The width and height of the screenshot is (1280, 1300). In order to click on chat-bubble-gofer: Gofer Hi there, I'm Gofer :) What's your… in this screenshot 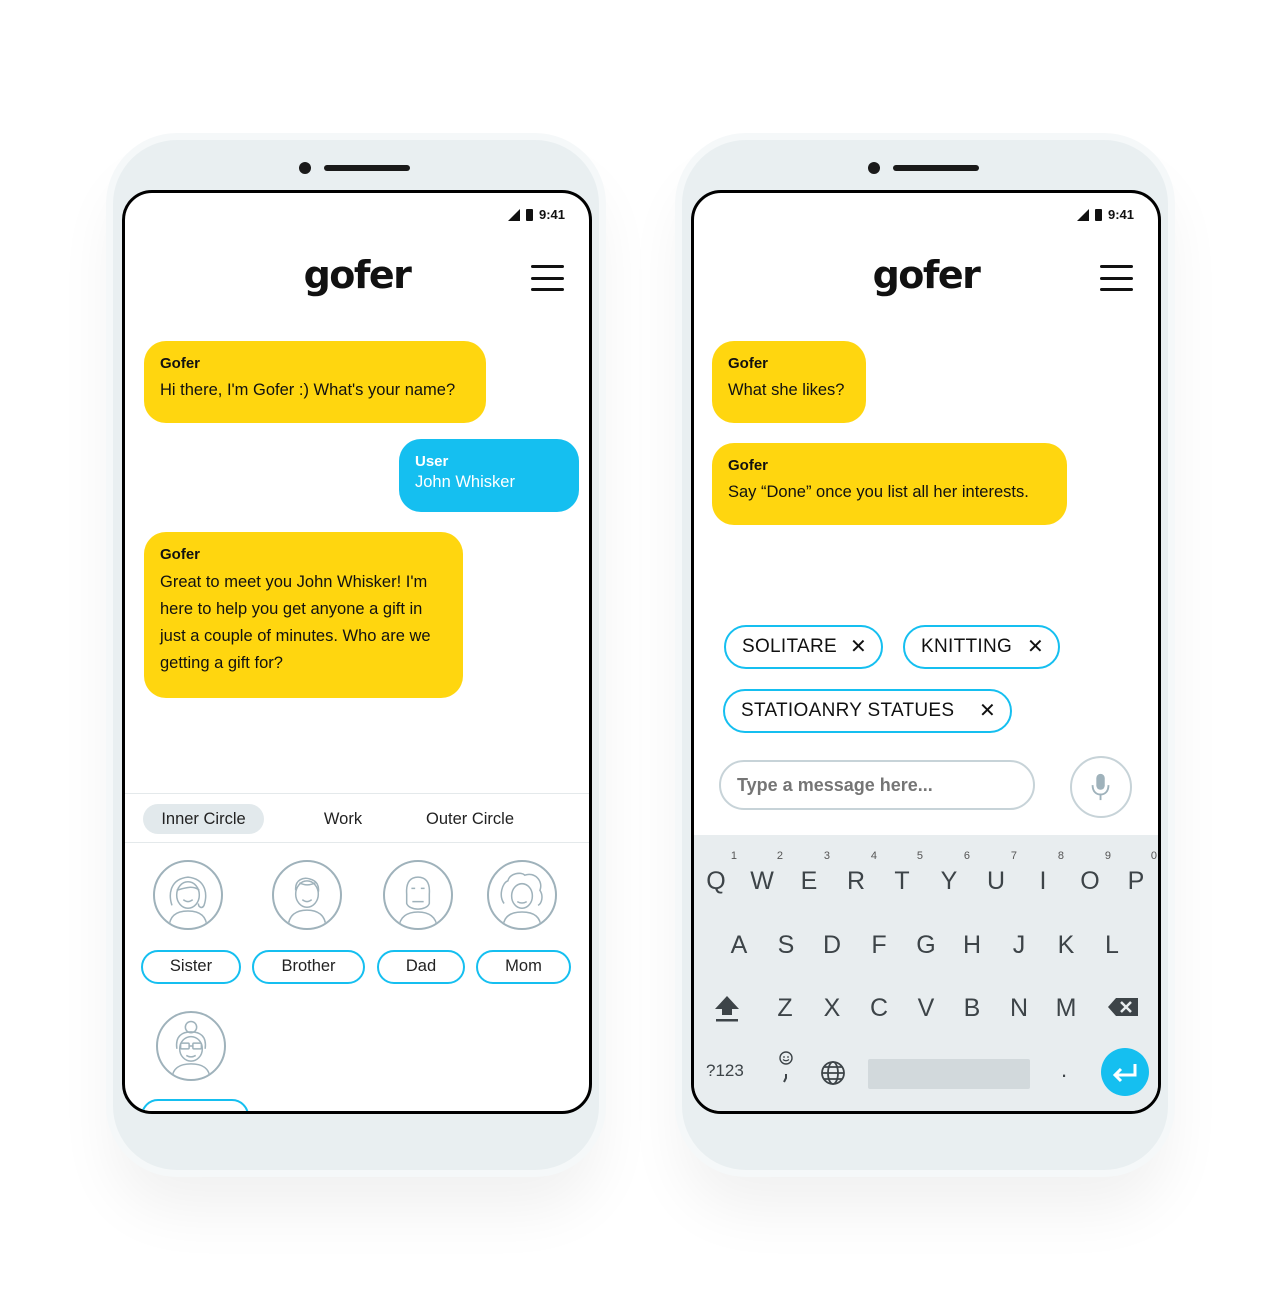, I will do `click(315, 382)`.